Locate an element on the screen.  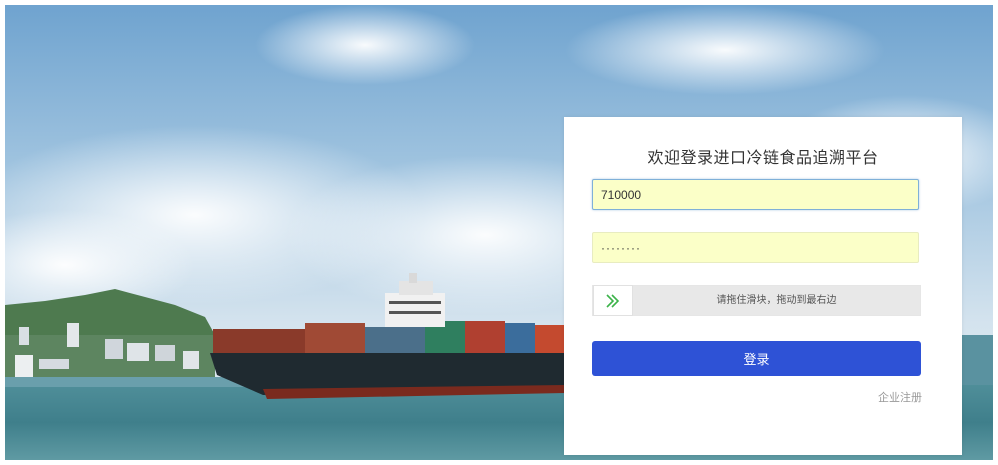
password-input is located at coordinates (755, 247).